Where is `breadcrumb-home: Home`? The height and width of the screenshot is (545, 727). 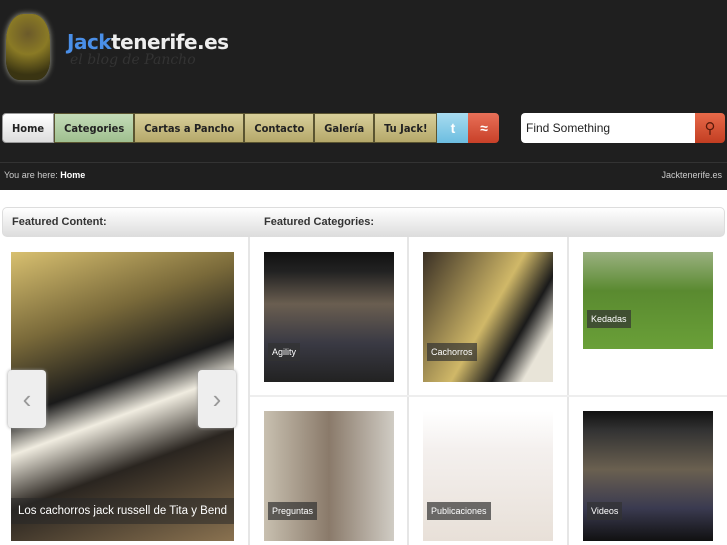 breadcrumb-home: Home is located at coordinates (72, 175).